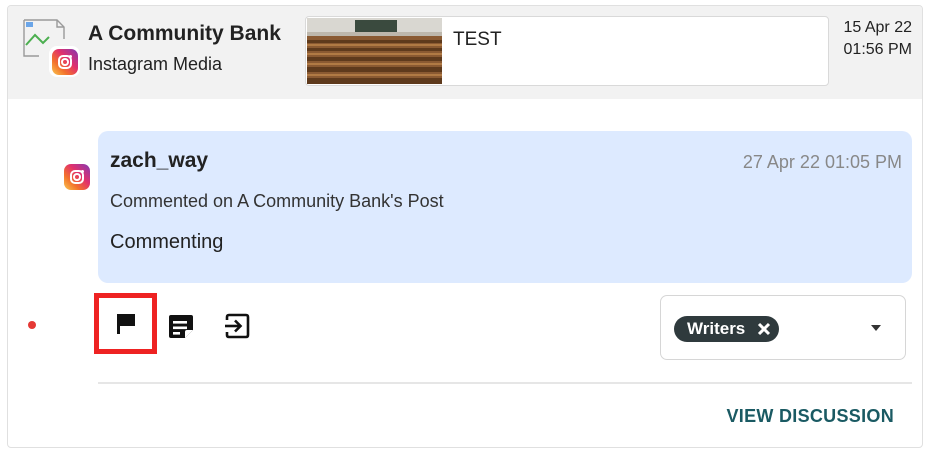  I want to click on remove-tag-icon, so click(764, 329).